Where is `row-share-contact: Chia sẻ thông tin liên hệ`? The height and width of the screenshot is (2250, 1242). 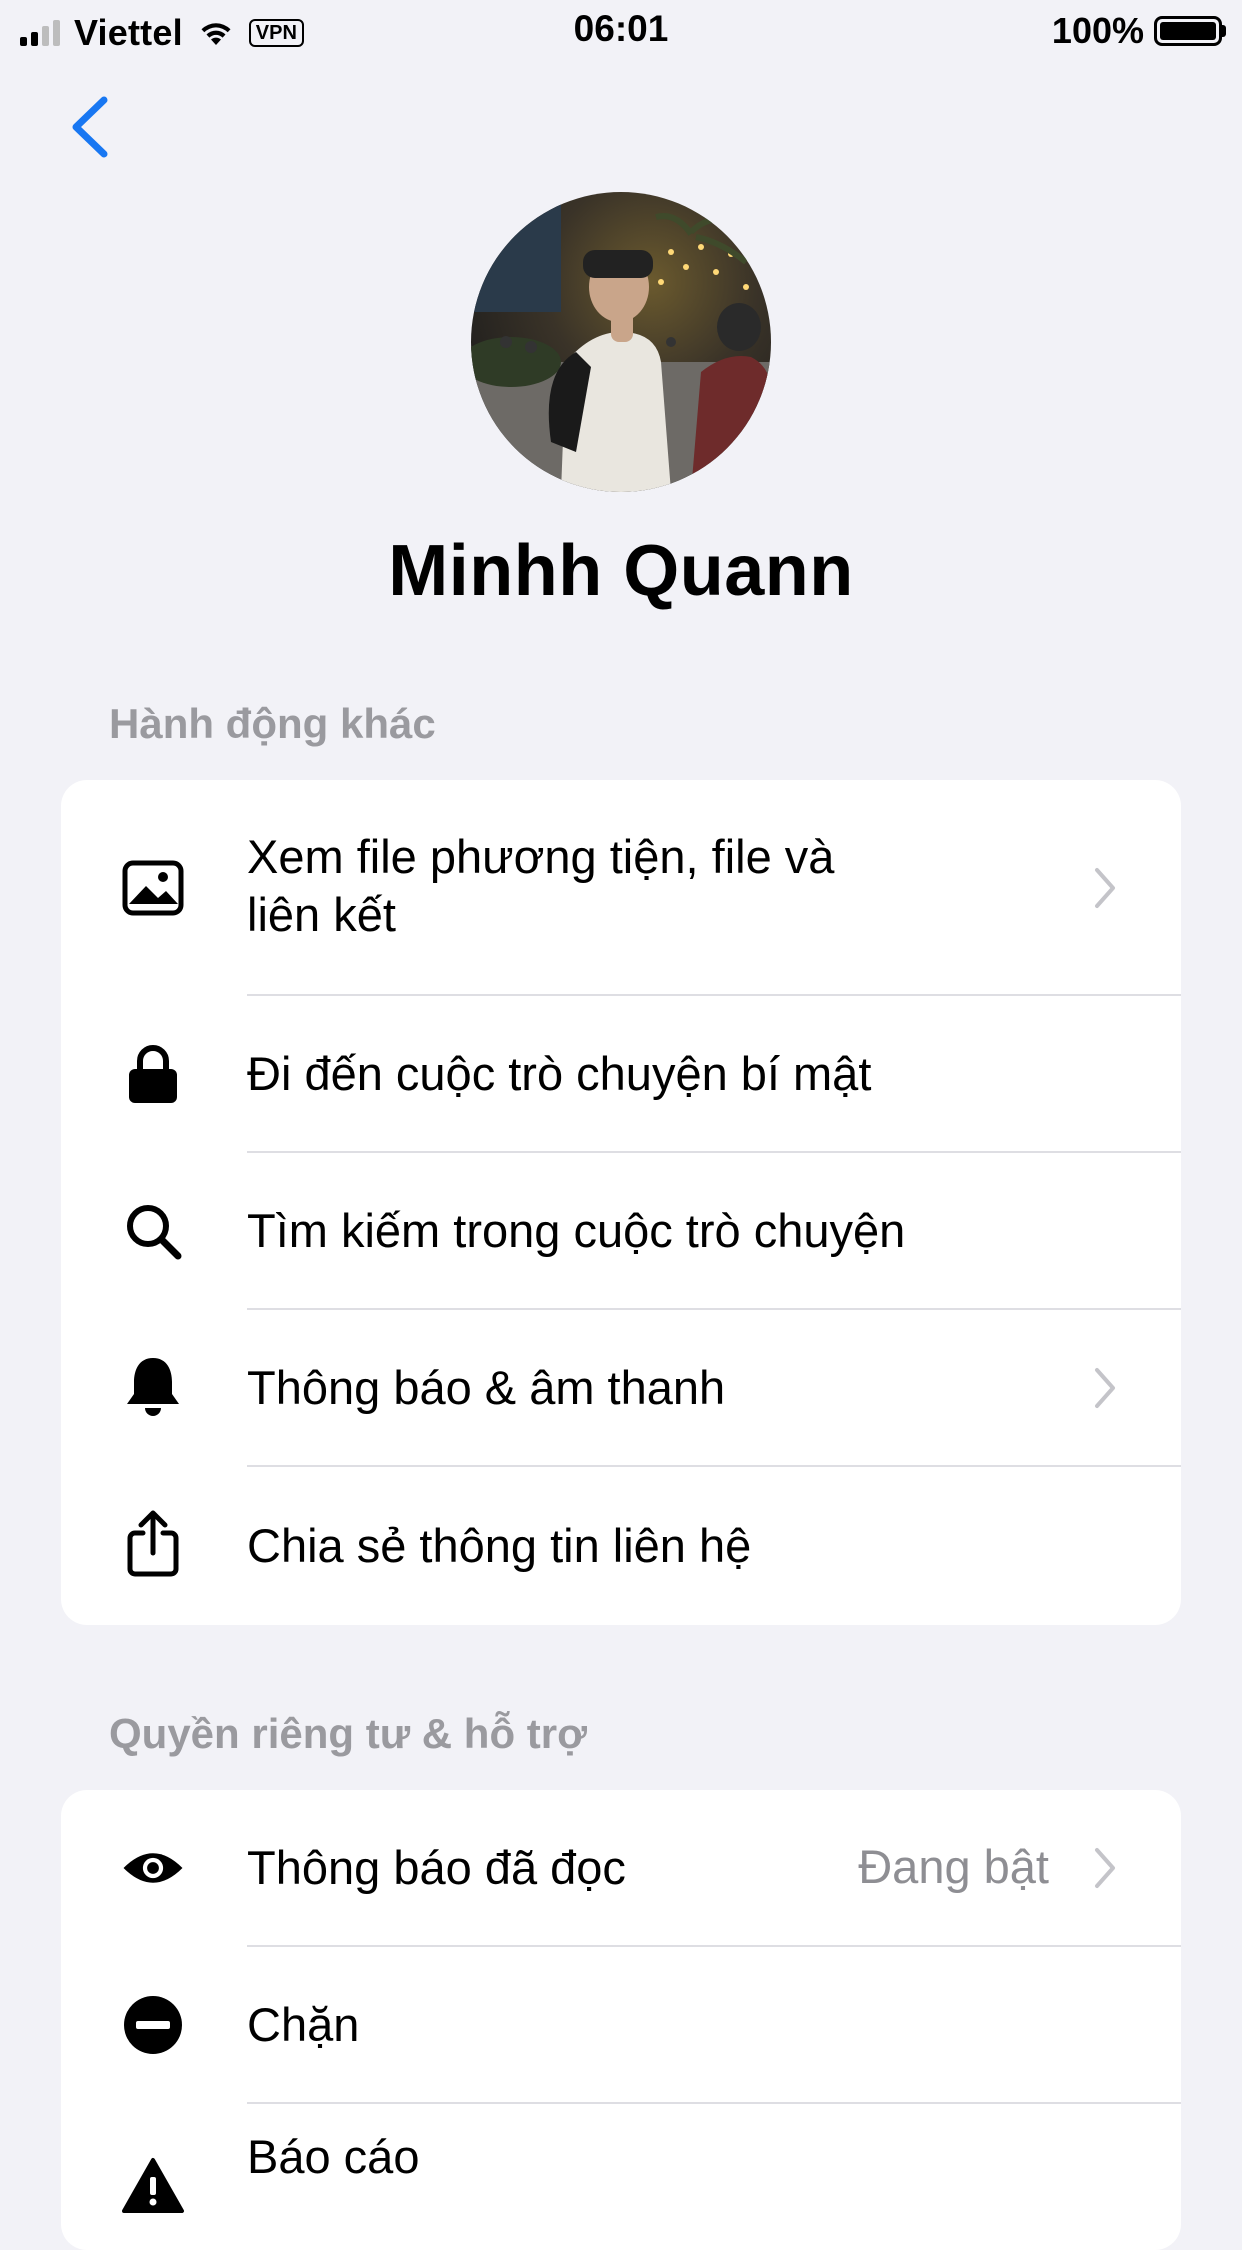
row-share-contact: Chia sẻ thông tin liên hệ is located at coordinates (621, 1546).